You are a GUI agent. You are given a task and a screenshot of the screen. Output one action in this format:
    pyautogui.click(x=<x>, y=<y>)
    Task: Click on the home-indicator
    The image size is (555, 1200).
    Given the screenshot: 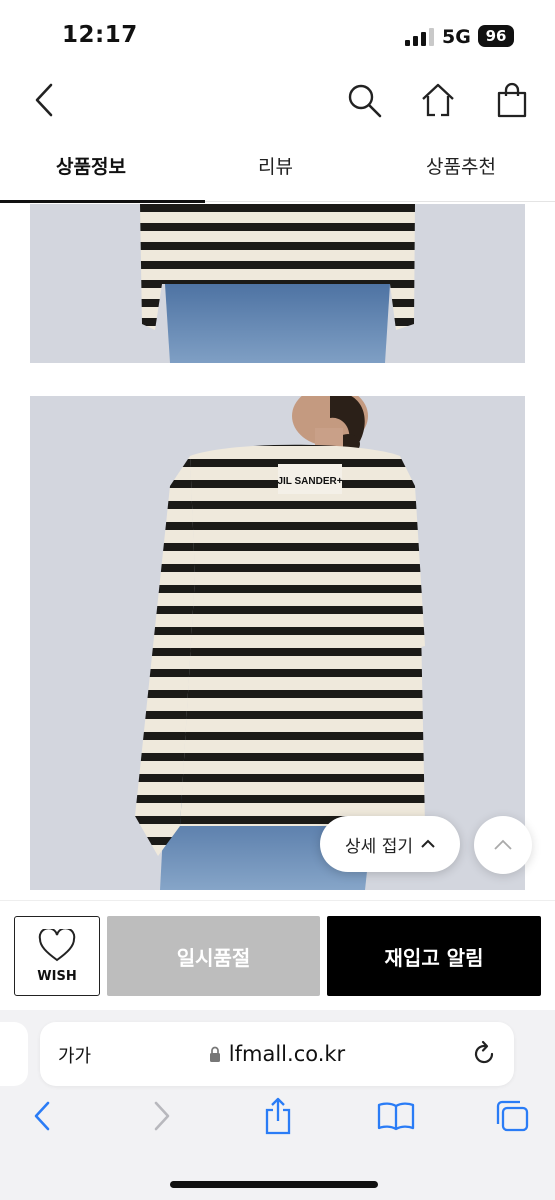 What is the action you would take?
    pyautogui.click(x=274, y=1184)
    